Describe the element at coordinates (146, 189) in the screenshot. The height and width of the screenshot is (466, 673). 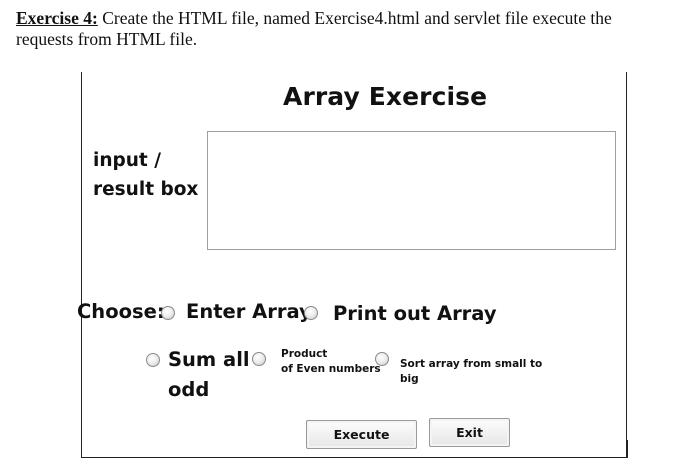
I see `result-box-label-line2: result box` at that location.